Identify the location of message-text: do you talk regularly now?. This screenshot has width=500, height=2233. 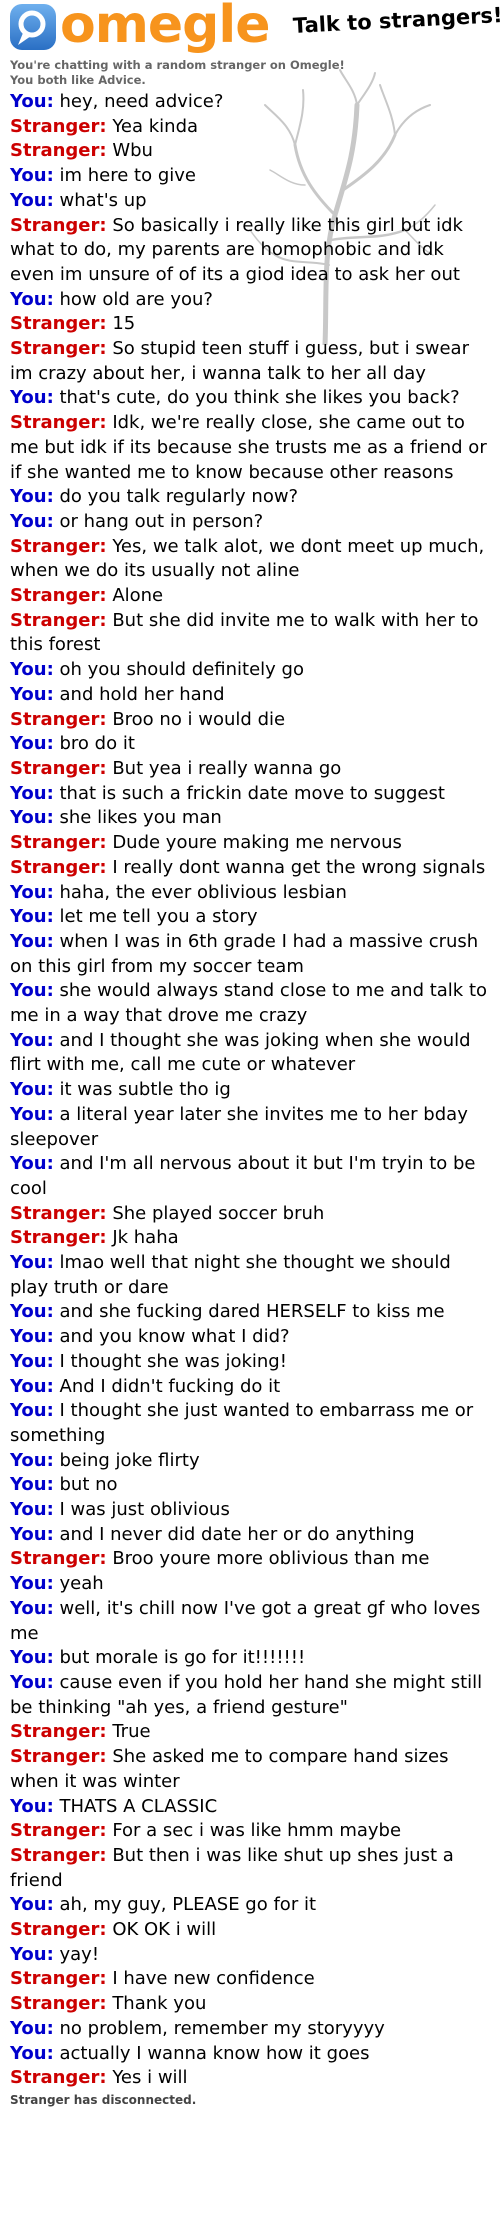
(179, 497).